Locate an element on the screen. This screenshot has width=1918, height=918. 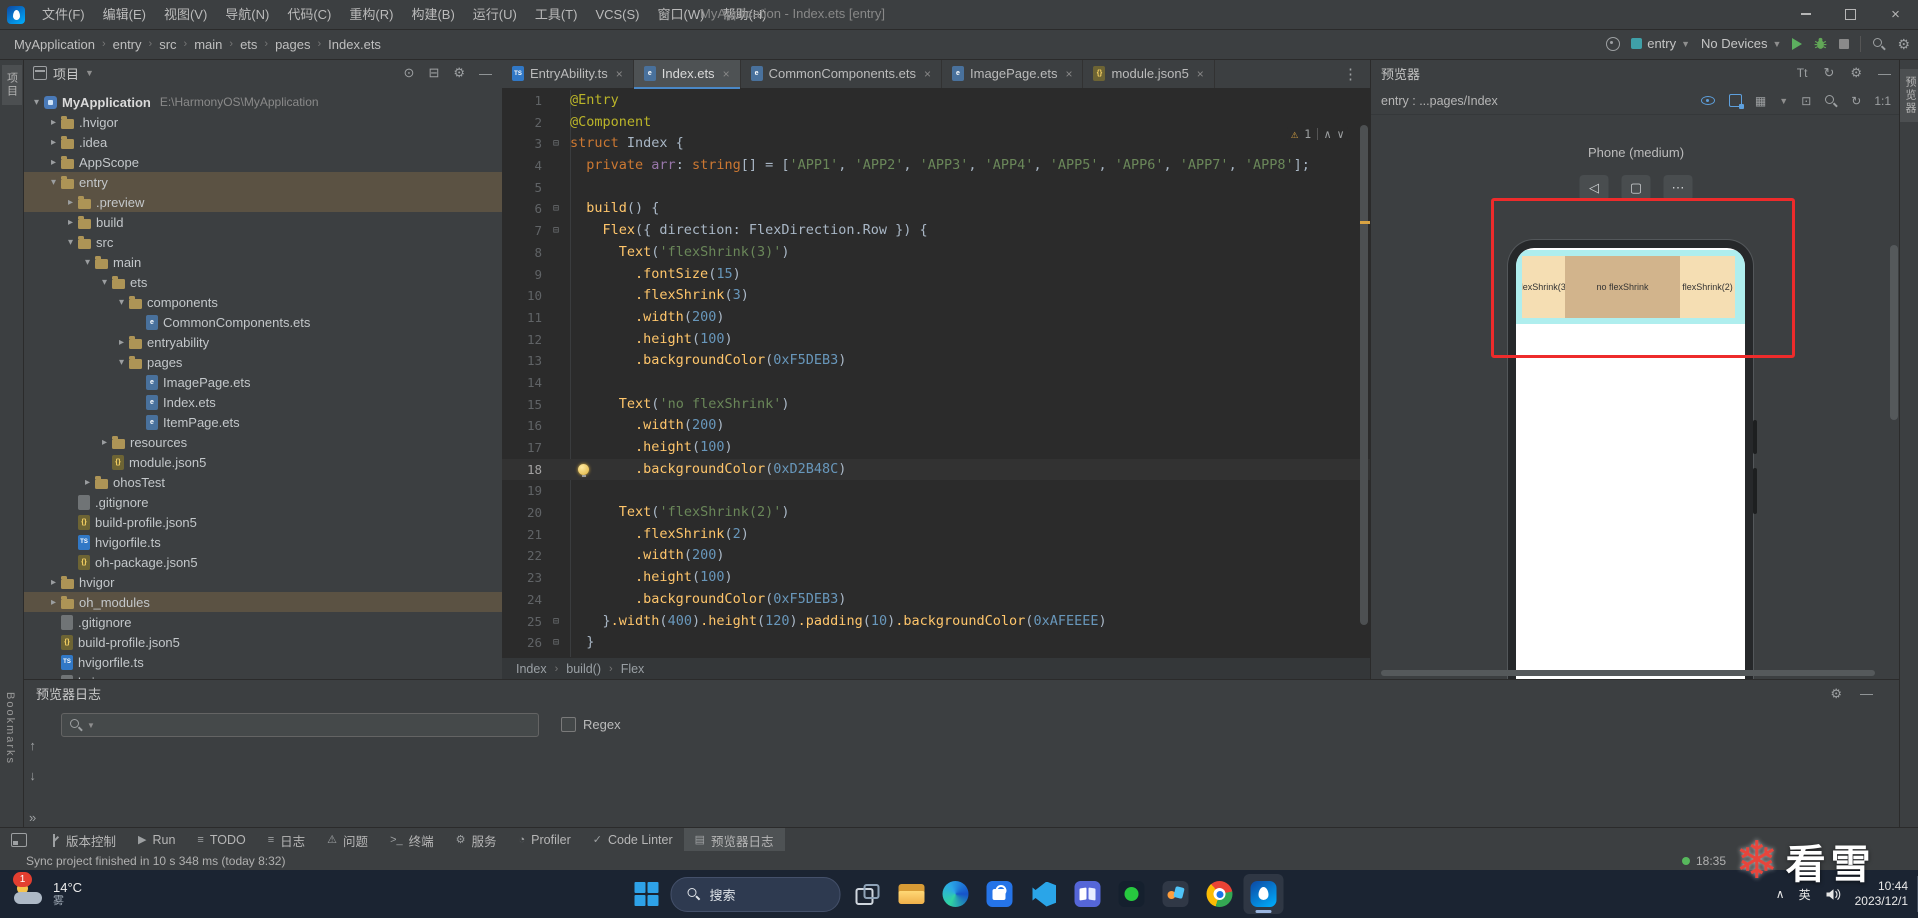
input-language-indicator: 英 is located at coordinates (1805, 894).